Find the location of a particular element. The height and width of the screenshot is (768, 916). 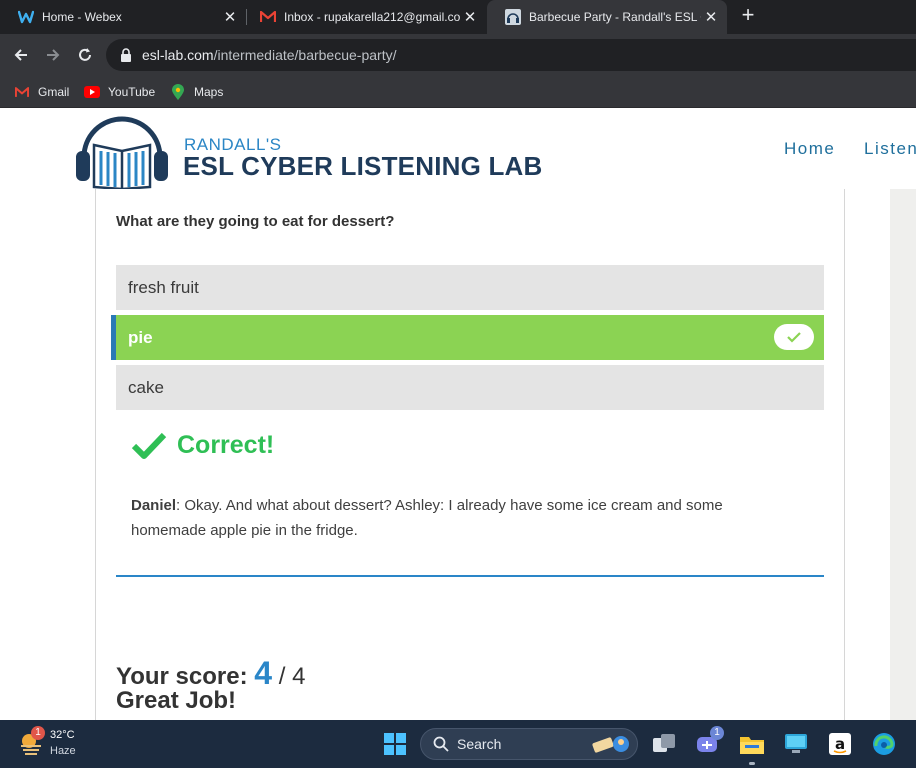

bookmark-maps: Maps is located at coordinates (196, 92).